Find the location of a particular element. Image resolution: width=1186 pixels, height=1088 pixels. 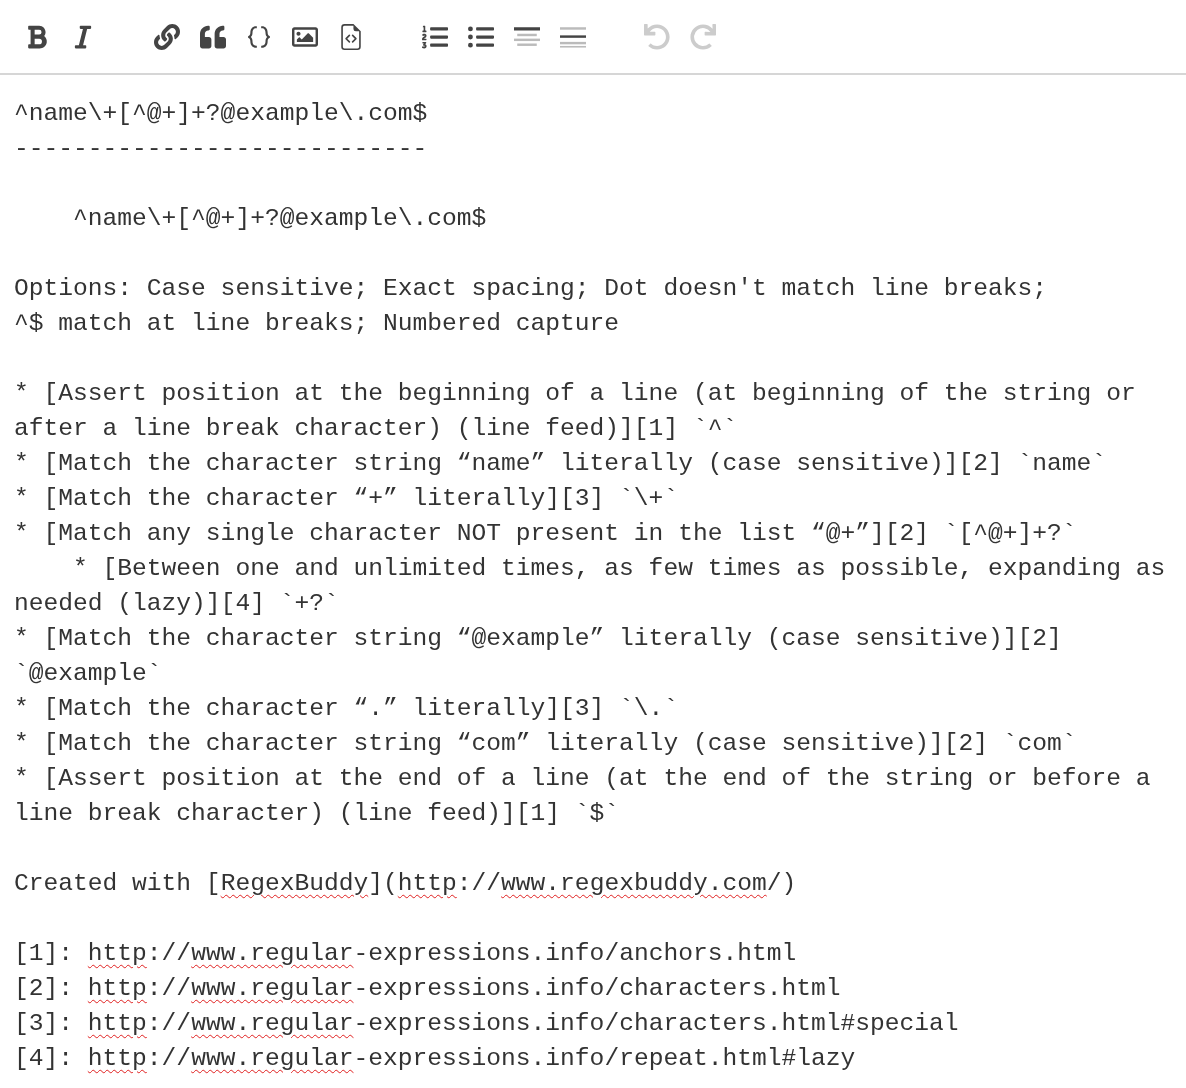

text-line: ^$ match at line breaks; Numbered capture is located at coordinates (317, 324).